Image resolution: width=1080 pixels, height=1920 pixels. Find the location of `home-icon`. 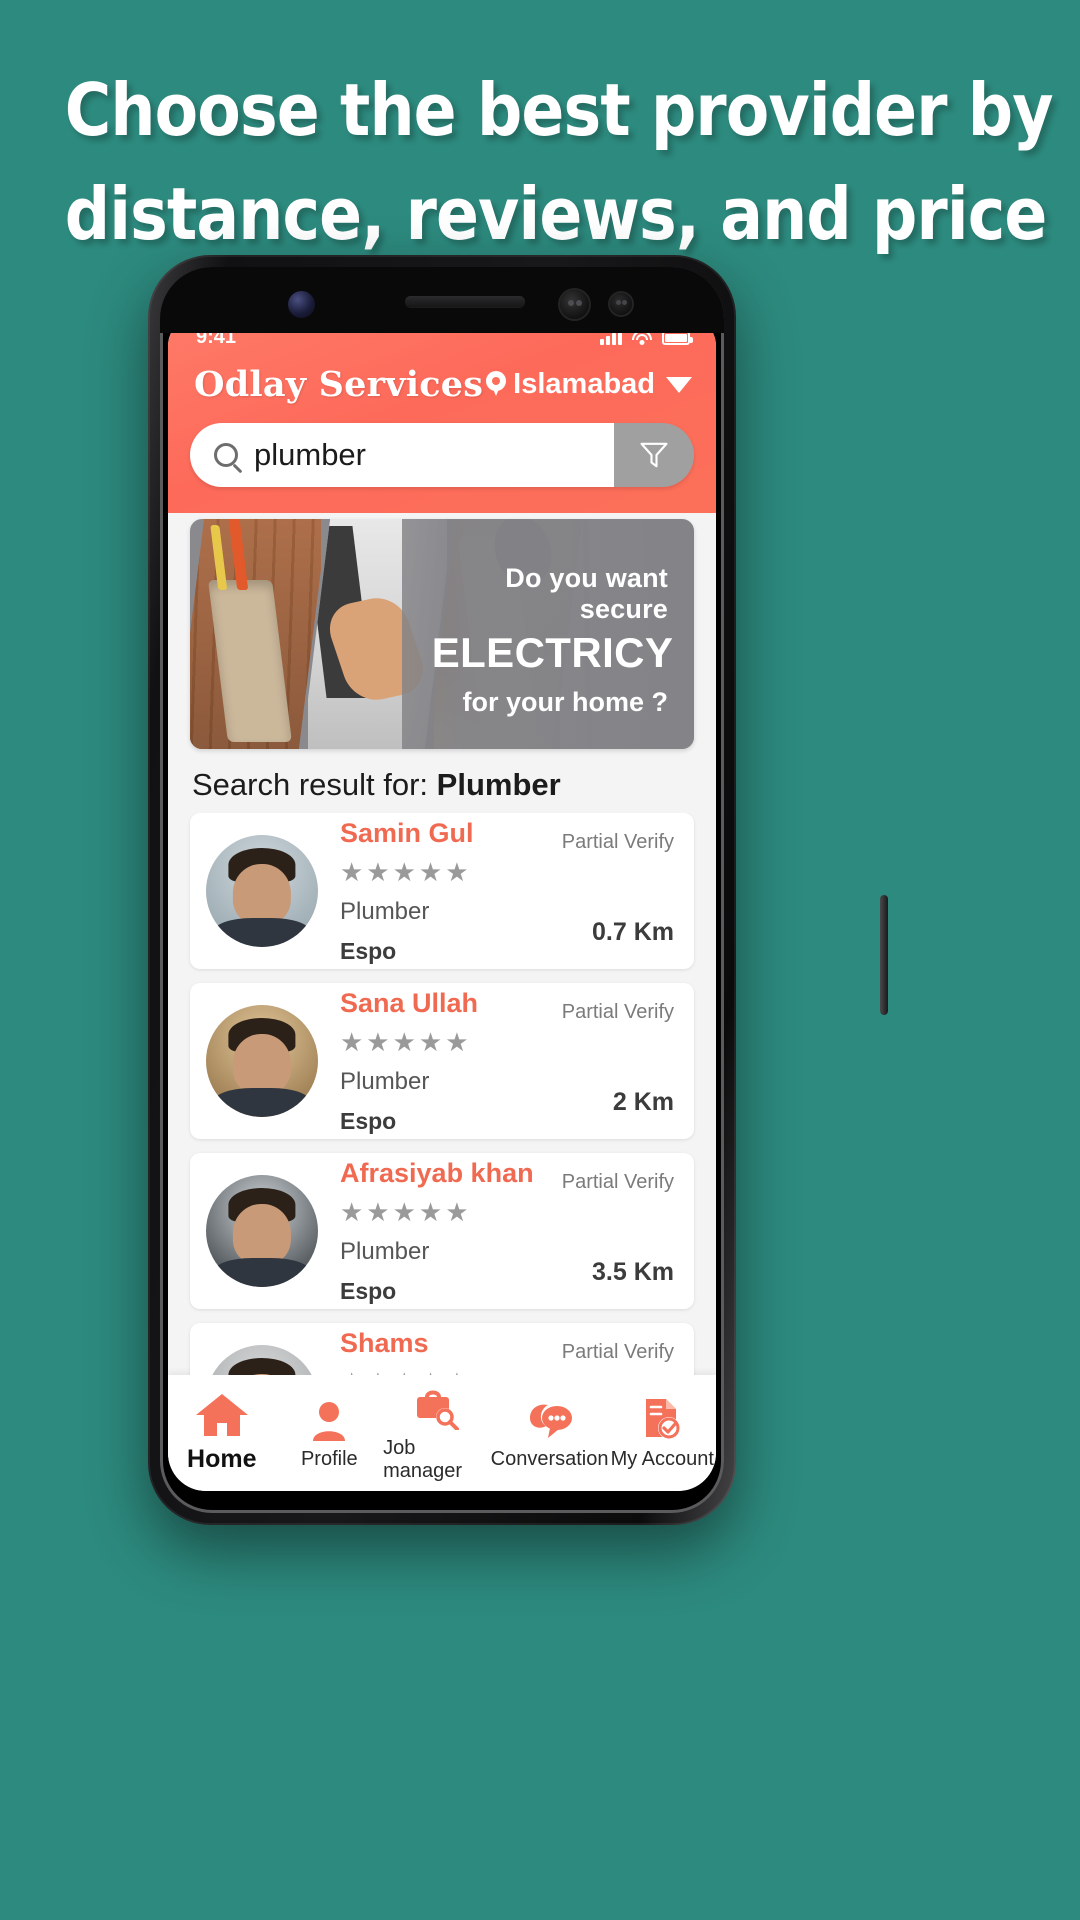

home-icon is located at coordinates (222, 1415).